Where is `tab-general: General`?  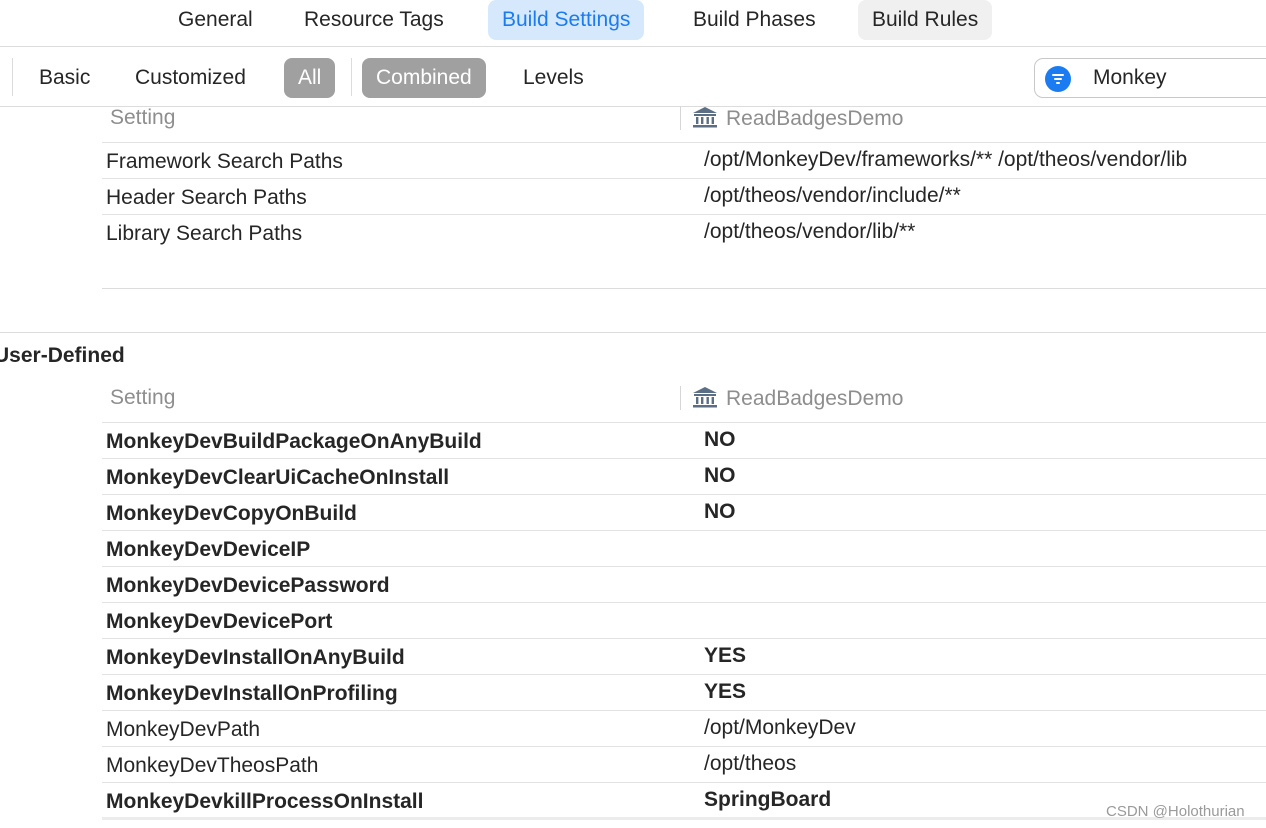
tab-general: General is located at coordinates (215, 20).